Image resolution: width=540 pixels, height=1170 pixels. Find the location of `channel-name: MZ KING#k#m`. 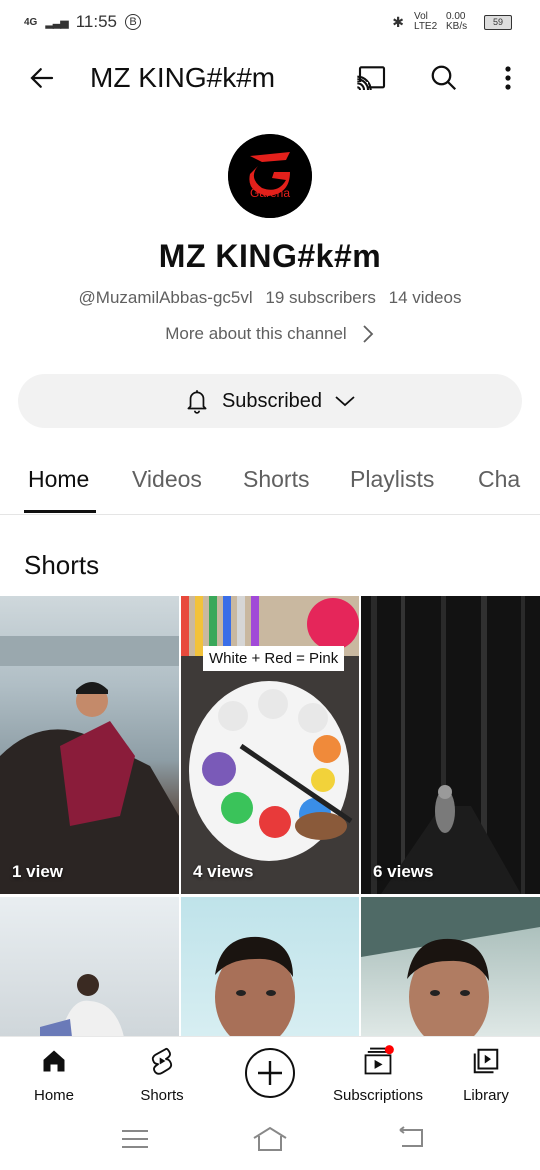

channel-name: MZ KING#k#m is located at coordinates (270, 256).